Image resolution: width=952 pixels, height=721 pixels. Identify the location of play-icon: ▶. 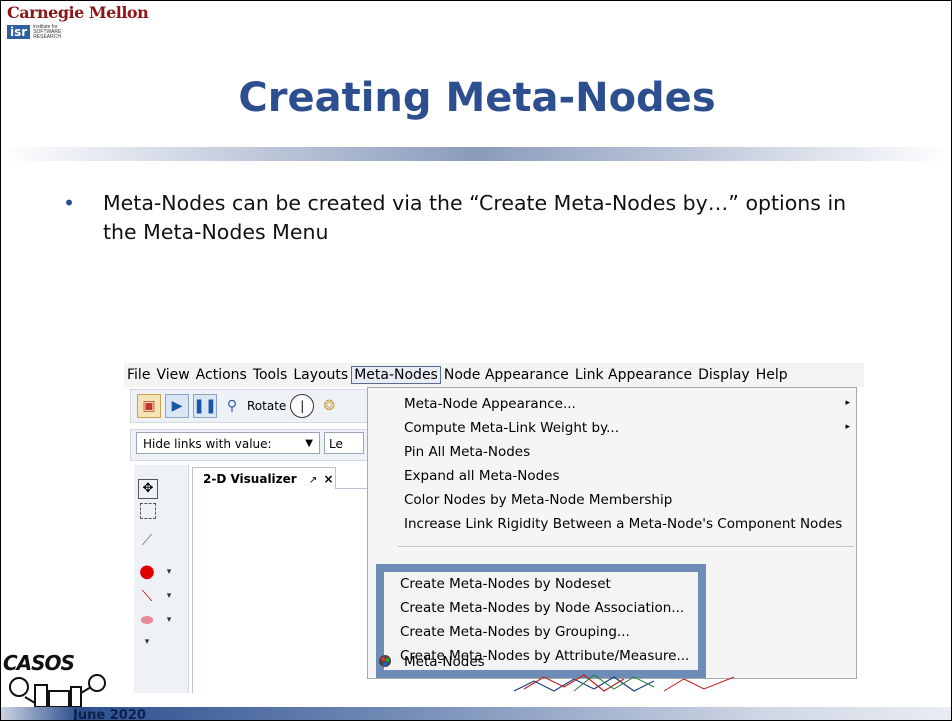
(177, 406).